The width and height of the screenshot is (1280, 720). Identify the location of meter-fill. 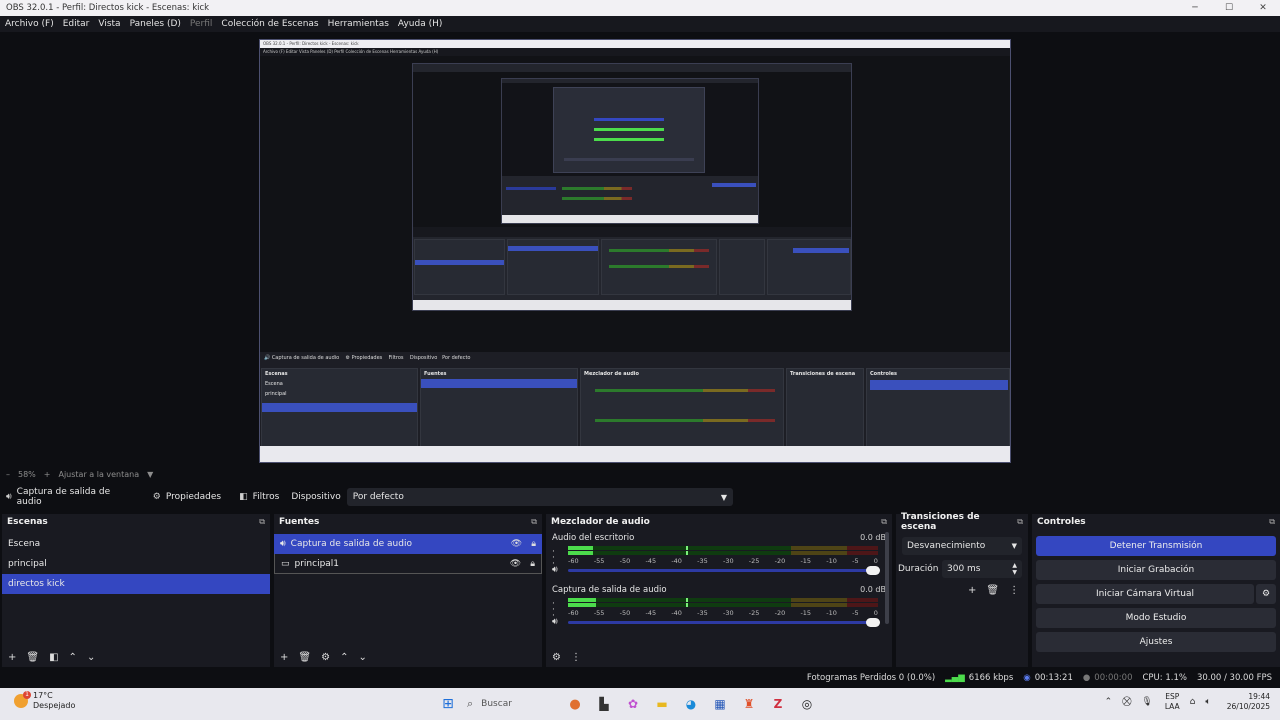
(580, 553).